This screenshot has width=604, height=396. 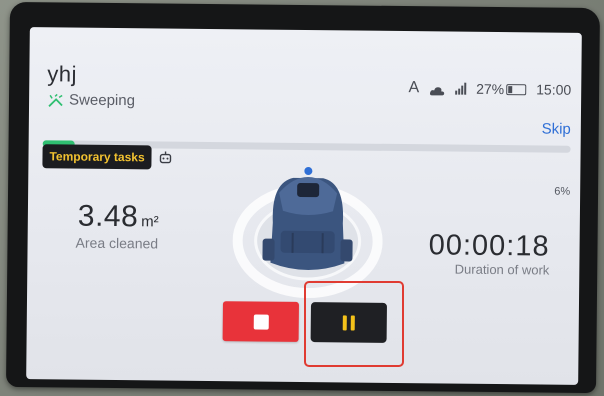 What do you see at coordinates (117, 243) in the screenshot?
I see `area-cleaned-label: Area cleaned` at bounding box center [117, 243].